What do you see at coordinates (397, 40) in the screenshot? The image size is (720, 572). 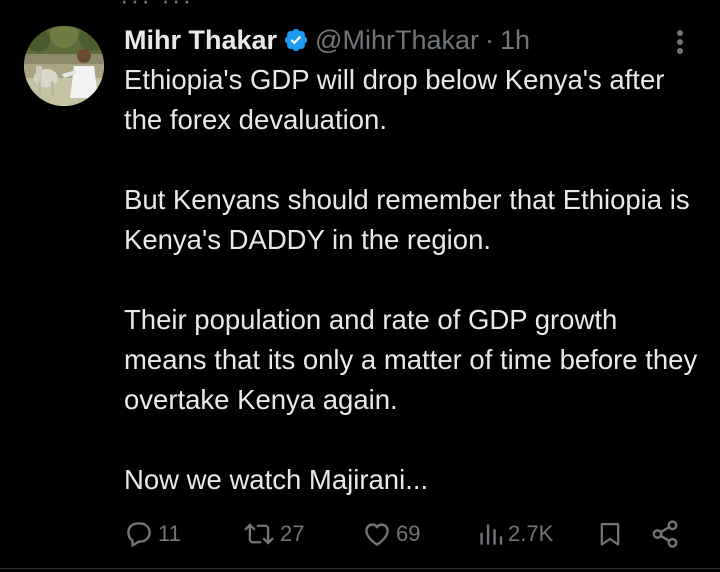 I see `handle: @MihrThakar` at bounding box center [397, 40].